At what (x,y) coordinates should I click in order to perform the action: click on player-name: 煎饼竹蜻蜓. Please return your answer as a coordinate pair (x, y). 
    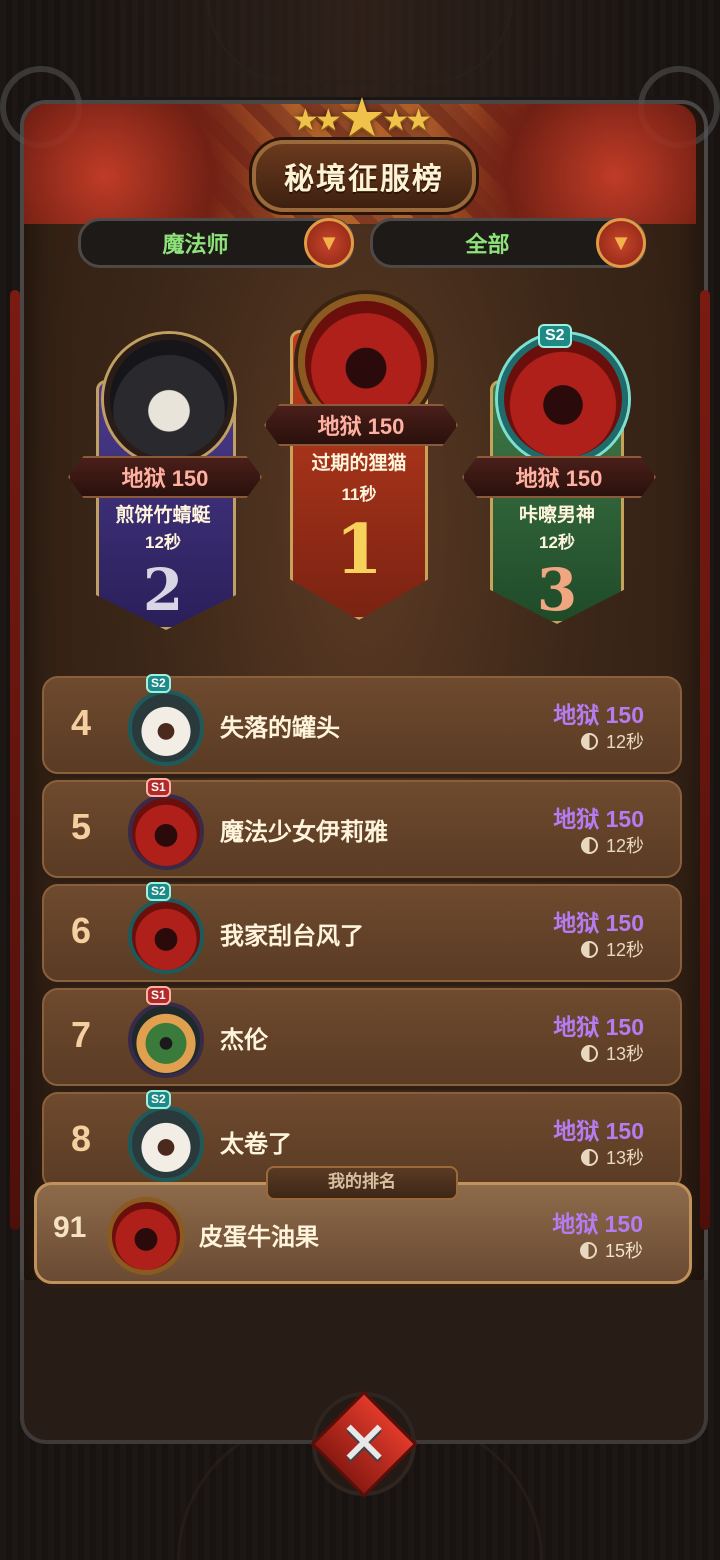
    Looking at the image, I should click on (163, 515).